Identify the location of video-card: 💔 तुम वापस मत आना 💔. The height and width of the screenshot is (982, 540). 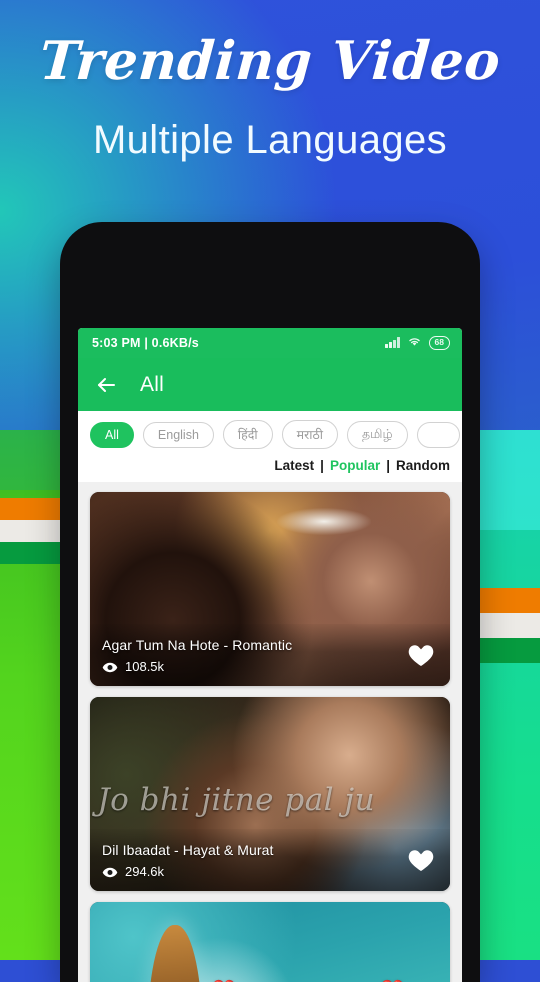
(270, 942).